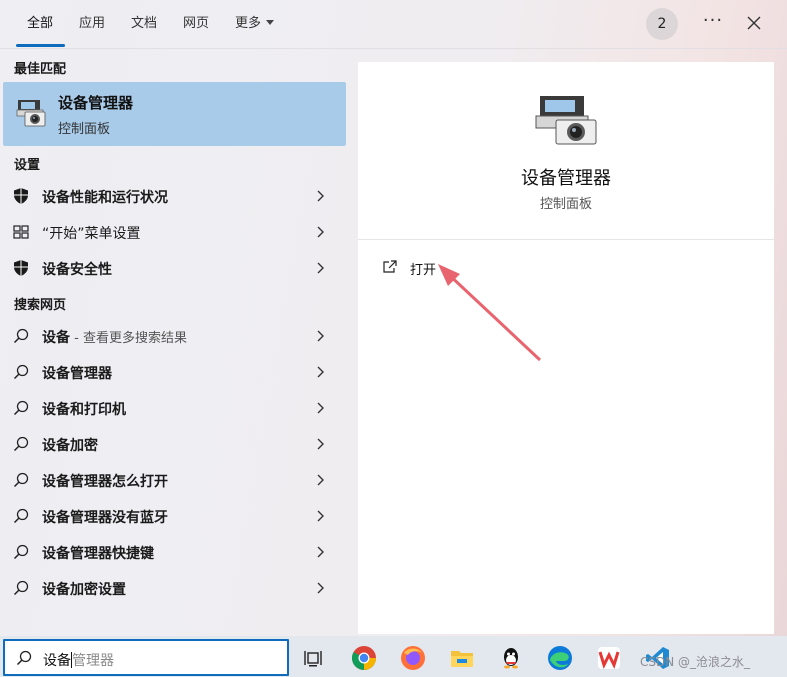 The height and width of the screenshot is (677, 787). What do you see at coordinates (609, 658) in the screenshot?
I see `wps-icon` at bounding box center [609, 658].